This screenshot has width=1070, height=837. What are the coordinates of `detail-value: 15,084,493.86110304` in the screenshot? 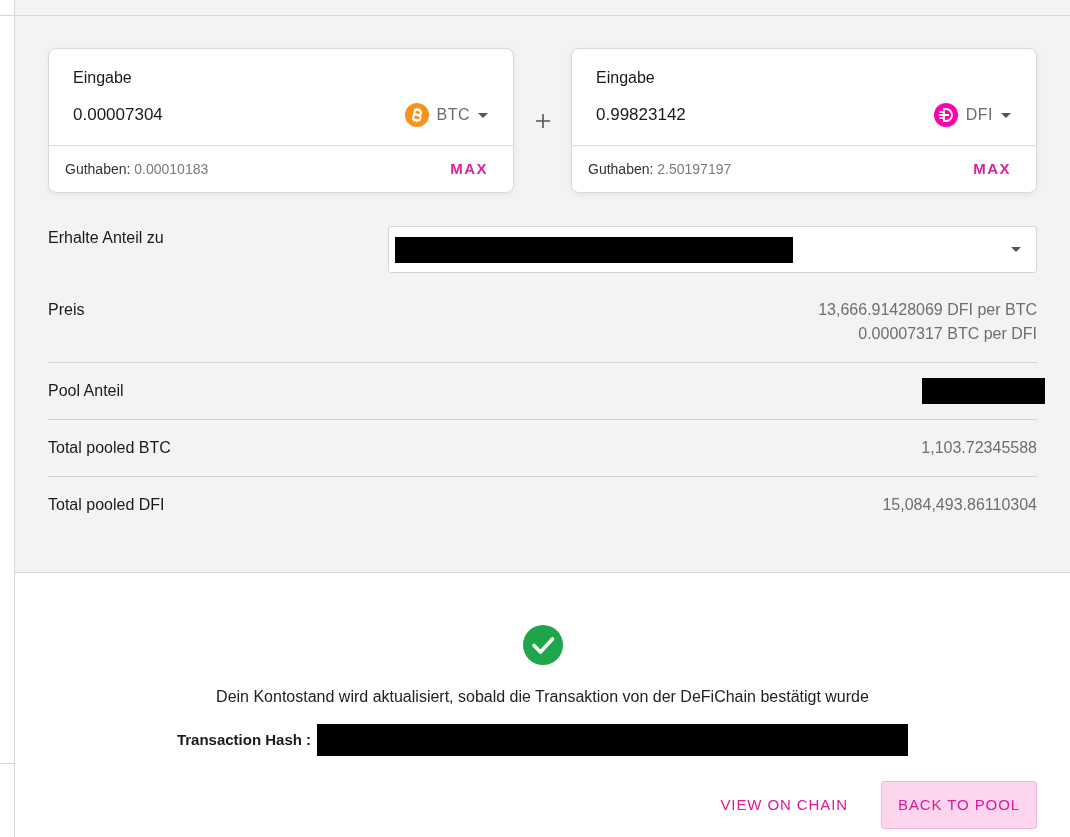 It's located at (959, 505).